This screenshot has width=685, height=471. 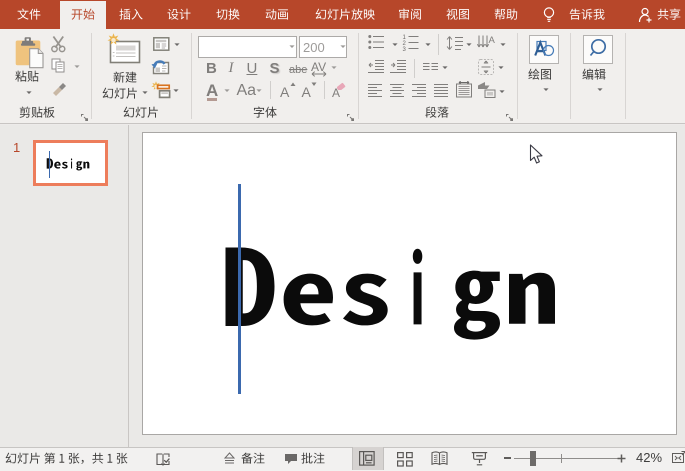 What do you see at coordinates (405, 49) in the screenshot?
I see `svg-text: 3` at bounding box center [405, 49].